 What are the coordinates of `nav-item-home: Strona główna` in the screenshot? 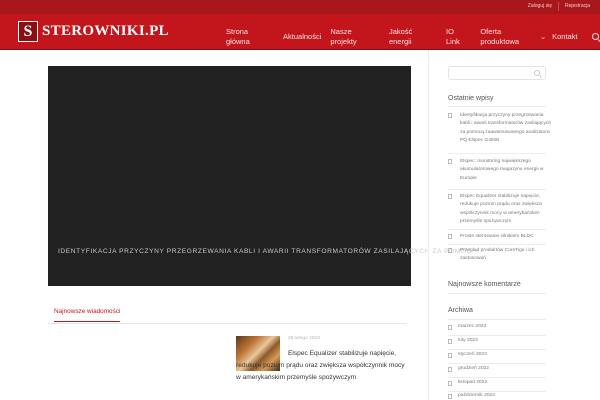 It's located at (248, 37).